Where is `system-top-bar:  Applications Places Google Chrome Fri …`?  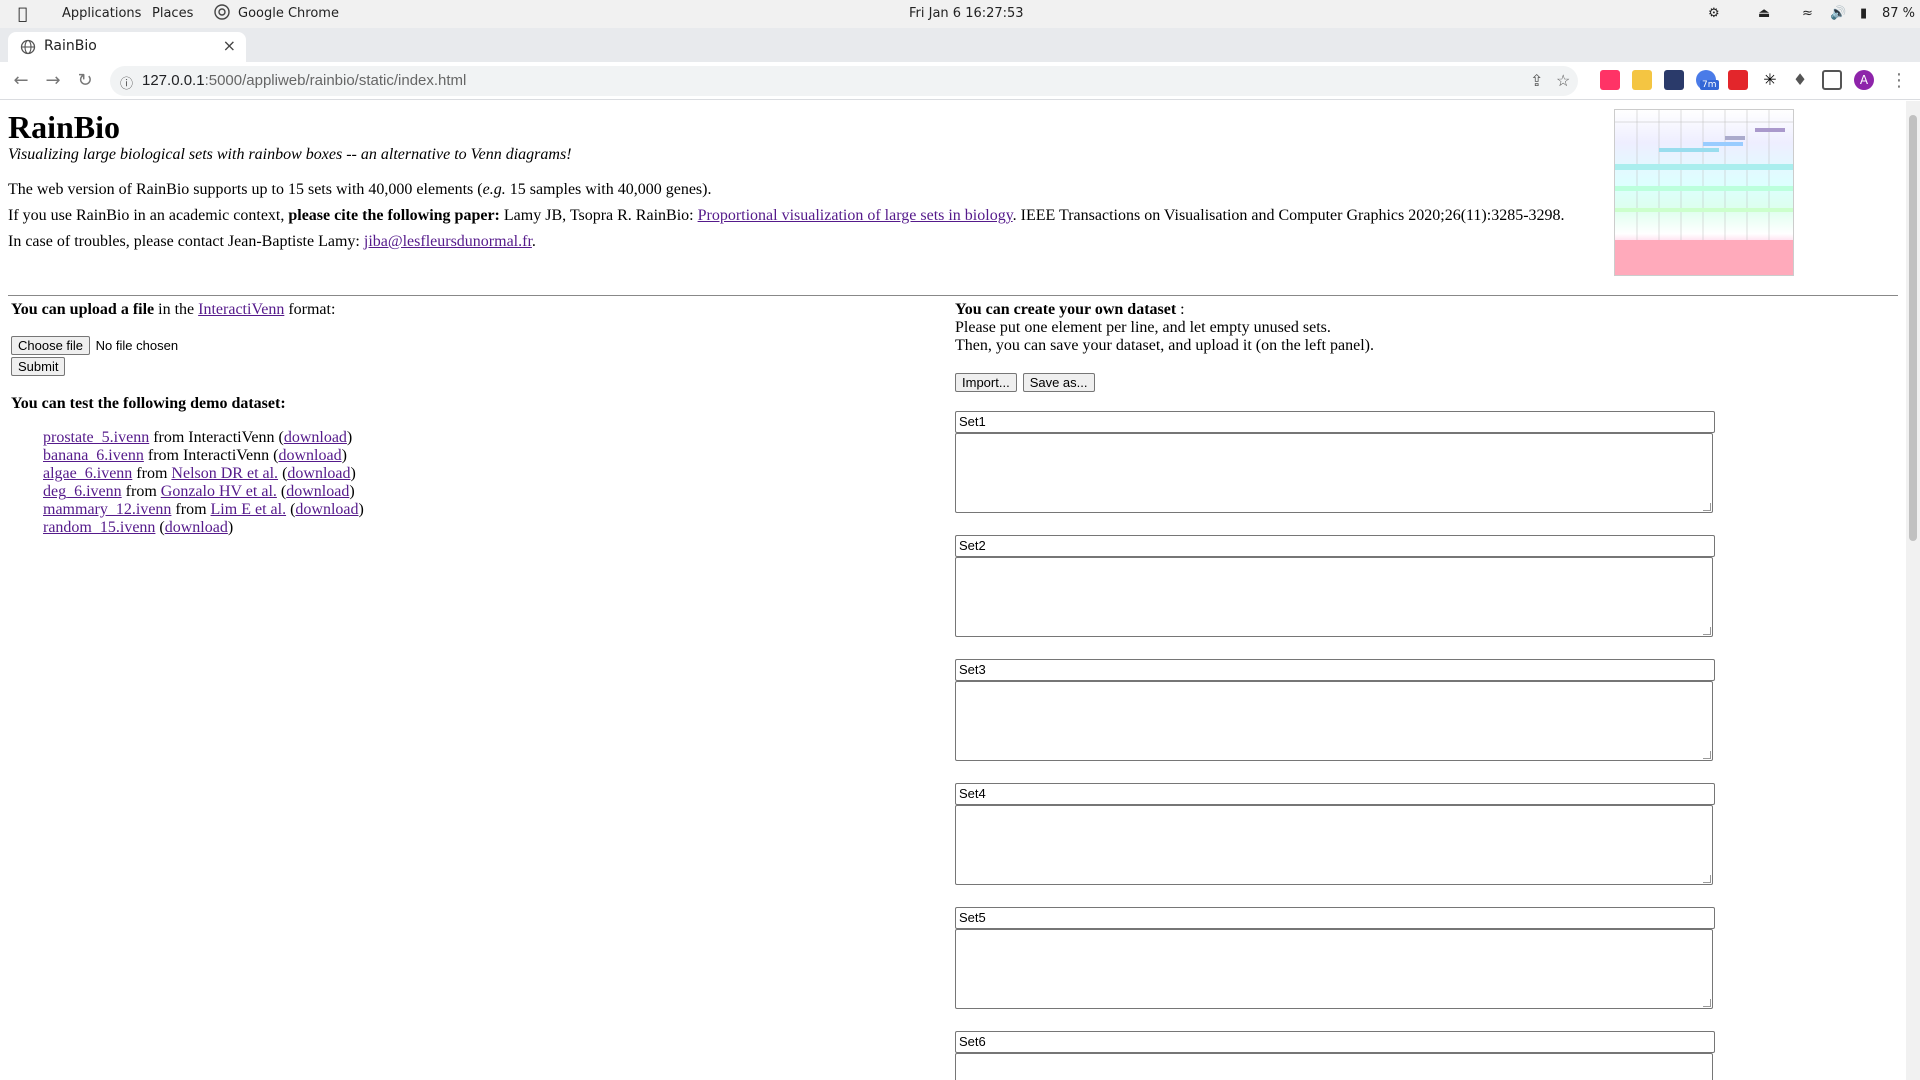
system-top-bar:  Applications Places Google Chrome Fri … is located at coordinates (960, 14).